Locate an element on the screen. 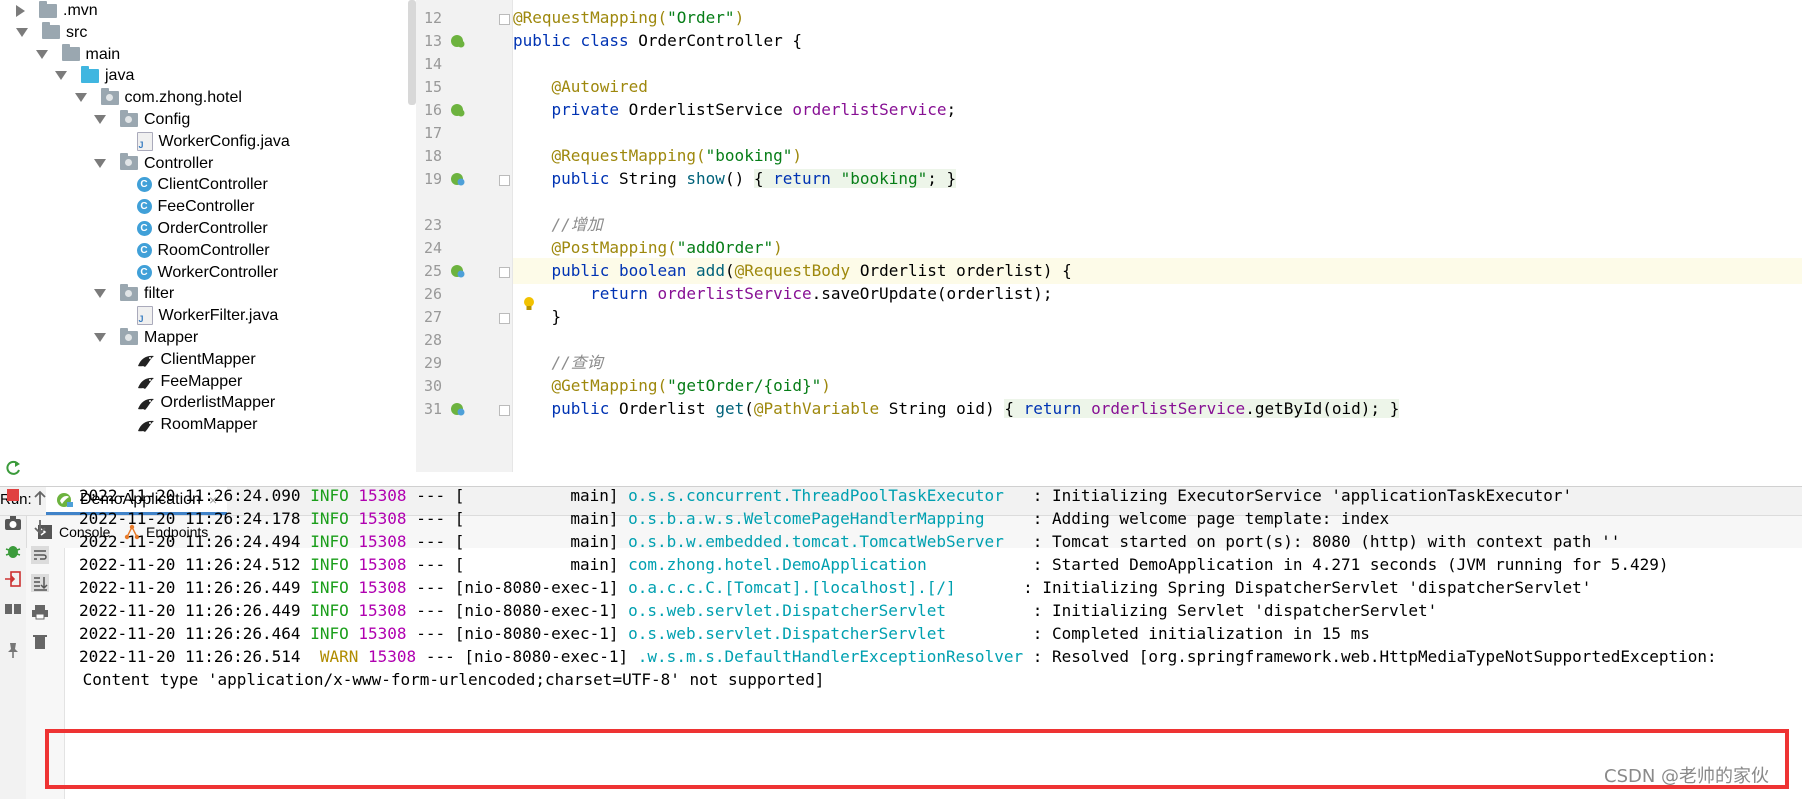 This screenshot has height=799, width=1802. trash-icon is located at coordinates (40, 641).